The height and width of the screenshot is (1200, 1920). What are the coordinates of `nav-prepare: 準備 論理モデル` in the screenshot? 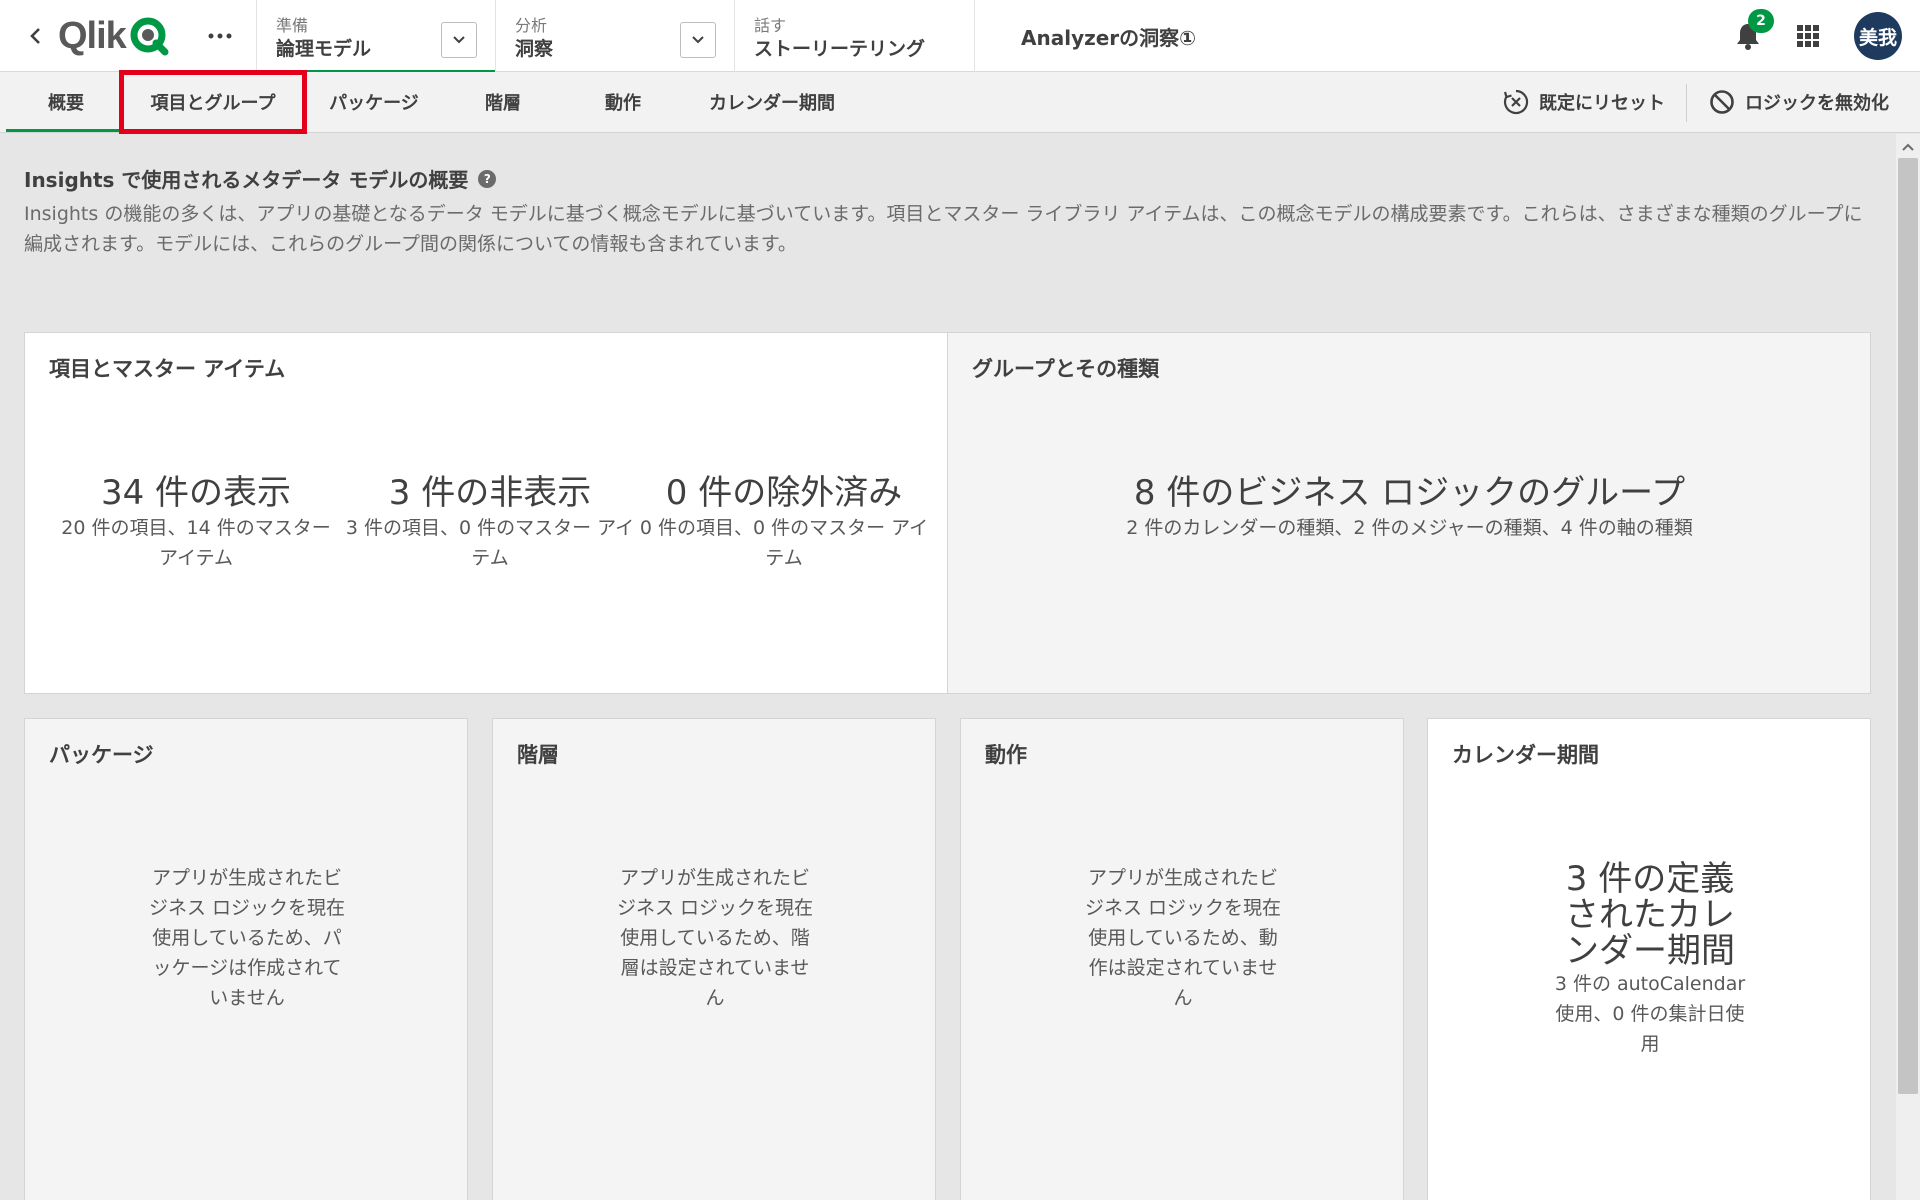 It's located at (375, 36).